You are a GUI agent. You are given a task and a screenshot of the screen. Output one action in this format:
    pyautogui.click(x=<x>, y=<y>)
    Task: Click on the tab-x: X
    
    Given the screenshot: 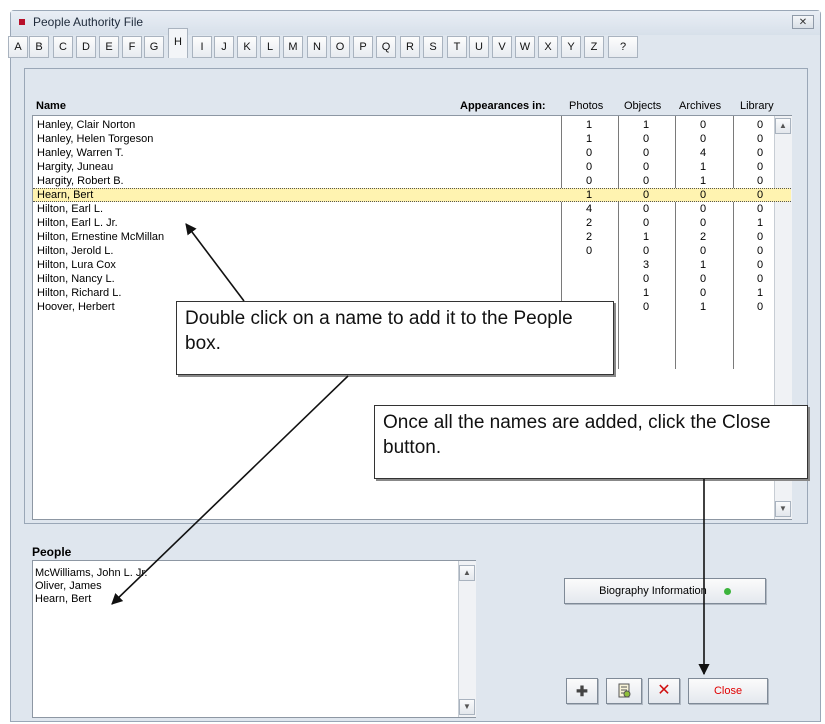 What is the action you would take?
    pyautogui.click(x=548, y=47)
    